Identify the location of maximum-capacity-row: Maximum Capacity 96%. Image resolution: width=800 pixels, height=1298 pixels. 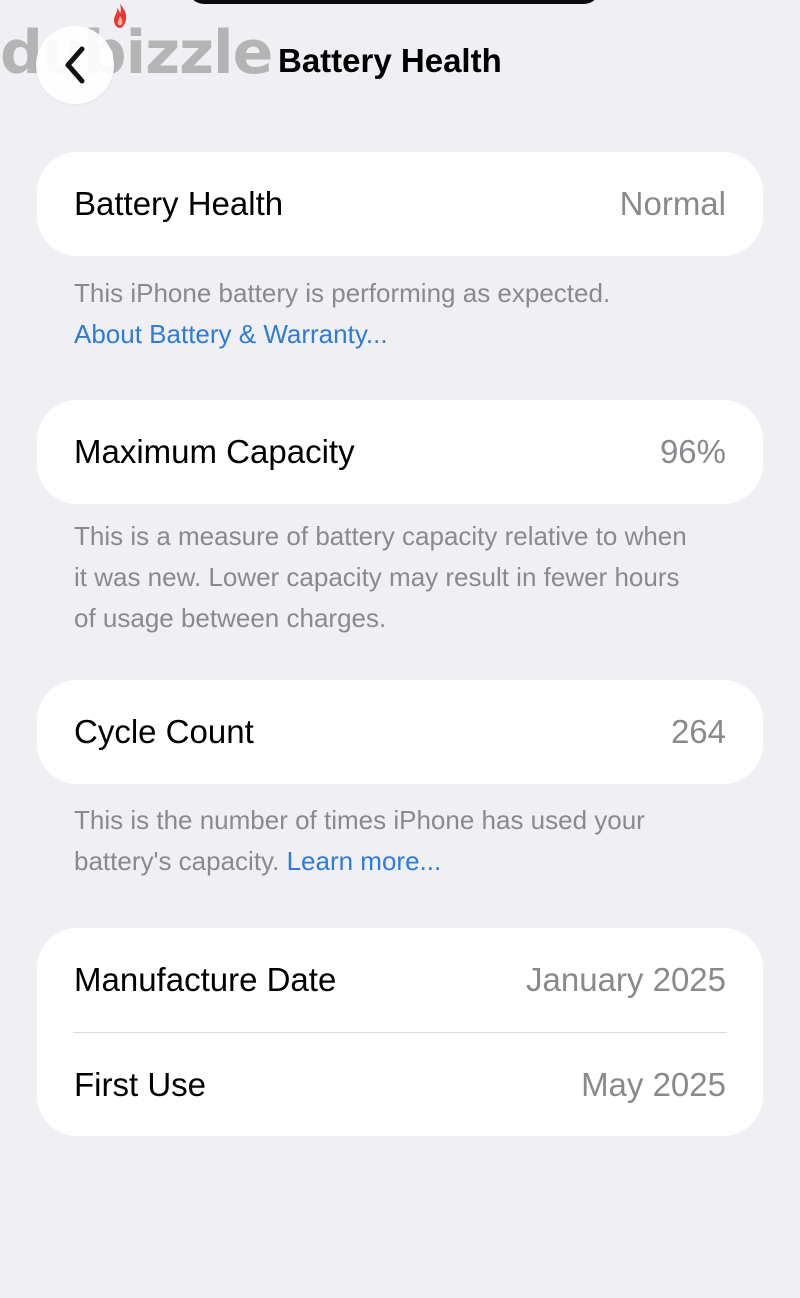
(400, 452).